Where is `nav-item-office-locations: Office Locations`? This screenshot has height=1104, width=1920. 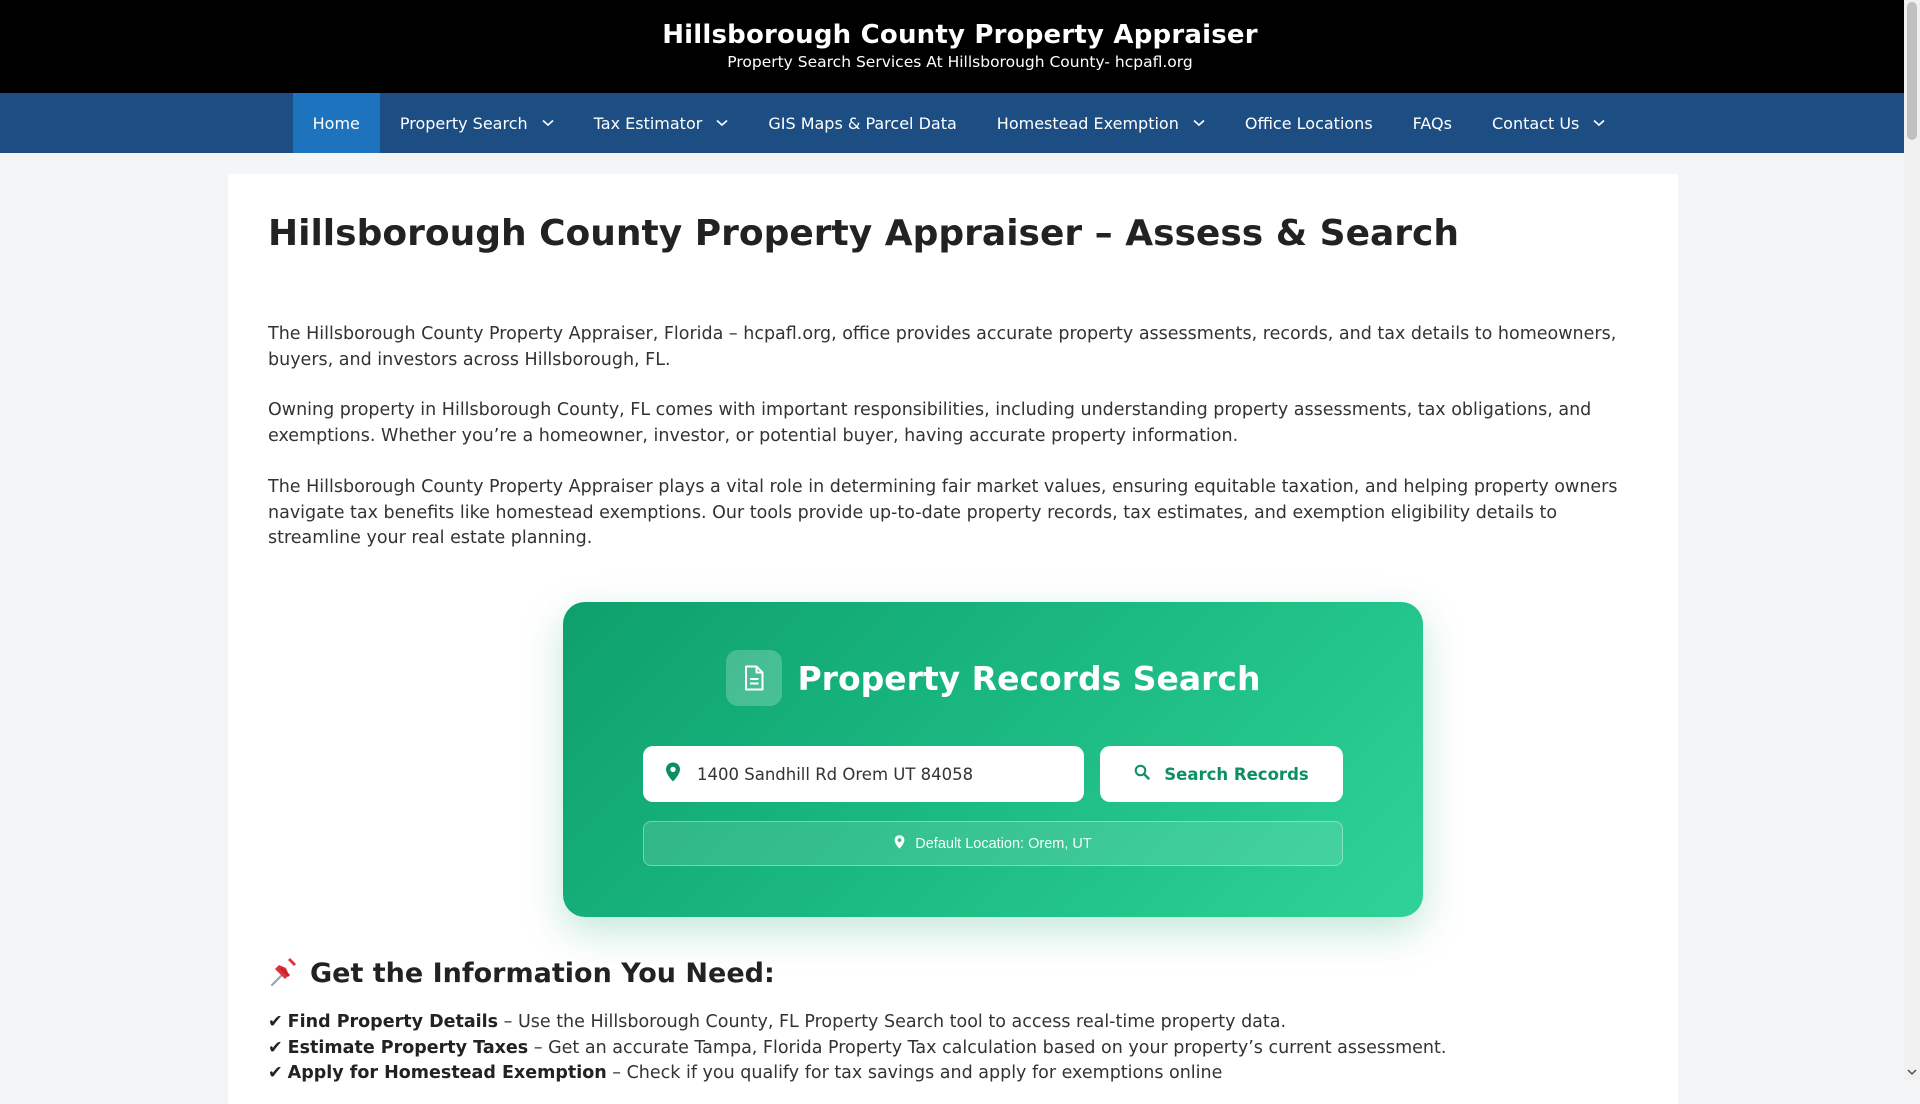 nav-item-office-locations: Office Locations is located at coordinates (1309, 123).